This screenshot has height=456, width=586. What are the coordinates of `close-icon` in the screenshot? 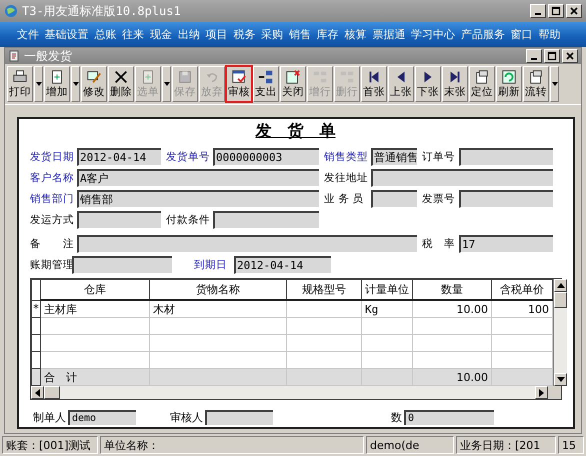 It's located at (570, 56).